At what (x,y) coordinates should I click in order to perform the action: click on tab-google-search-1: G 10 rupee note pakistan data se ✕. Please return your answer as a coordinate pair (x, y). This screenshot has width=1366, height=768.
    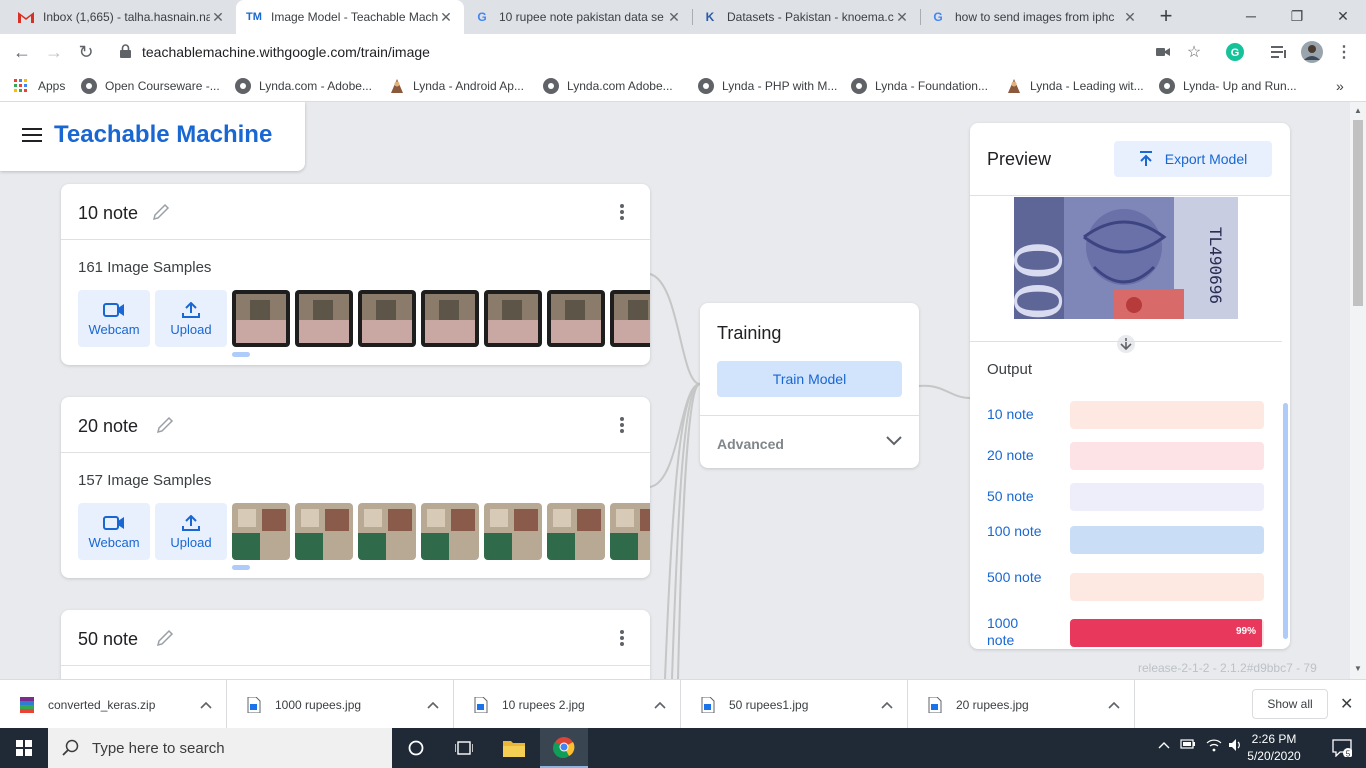
    Looking at the image, I should click on (578, 17).